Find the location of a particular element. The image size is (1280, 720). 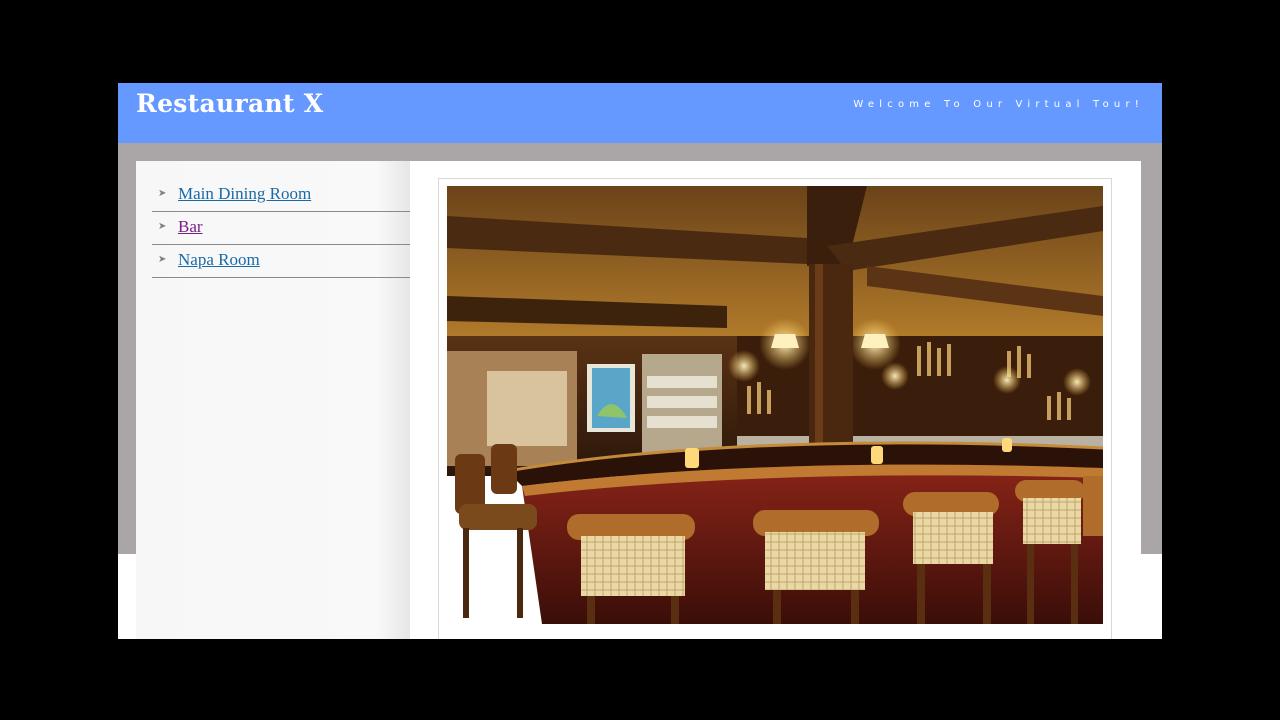

sidebar: ➤ Main Dining Room ➤ Bar ➤ Napa Room is located at coordinates (273, 400).